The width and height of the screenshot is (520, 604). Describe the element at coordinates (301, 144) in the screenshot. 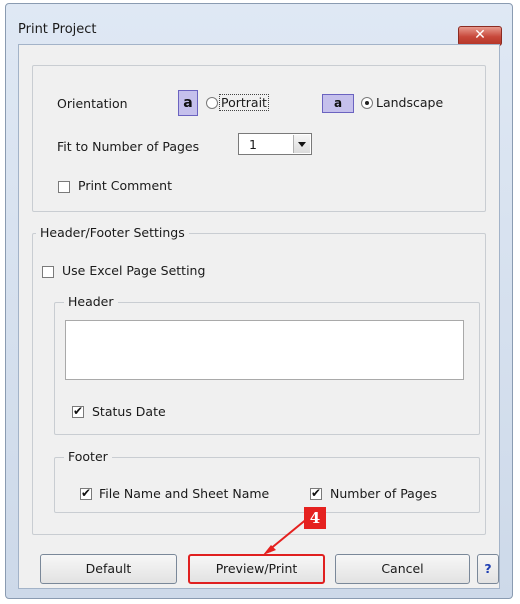

I see `chevron-down-icon` at that location.